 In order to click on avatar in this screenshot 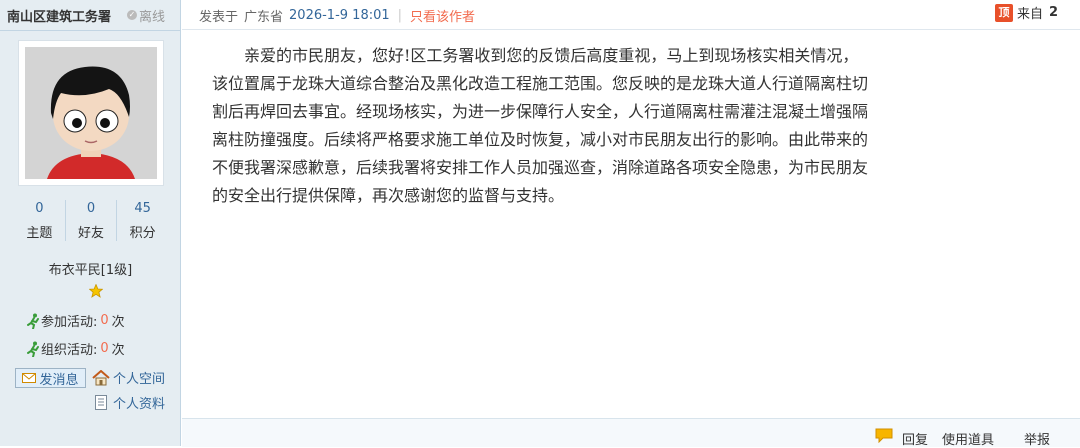, I will do `click(91, 113)`.